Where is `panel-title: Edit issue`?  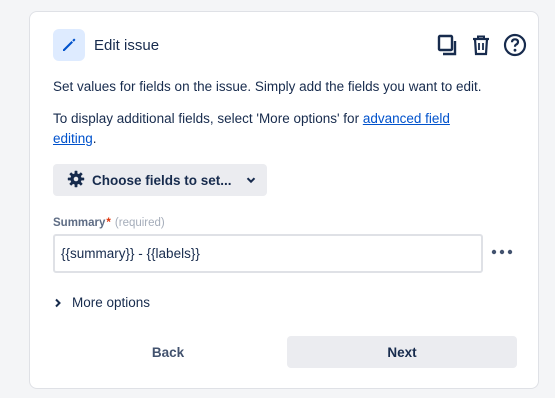
panel-title: Edit issue is located at coordinates (127, 45).